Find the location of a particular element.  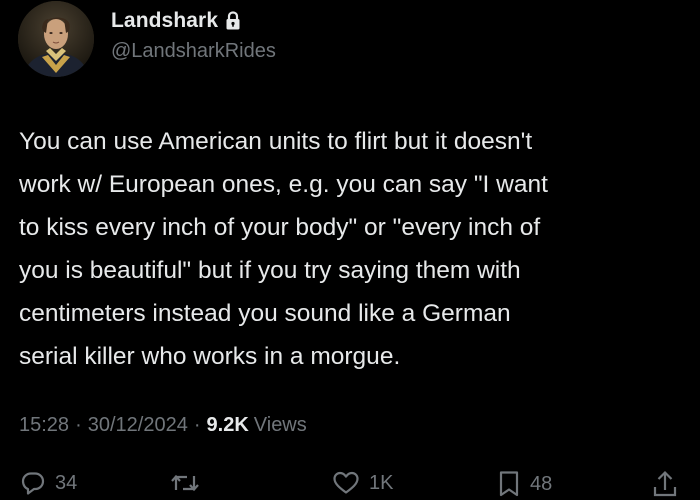

tweet-time: 15:28 is located at coordinates (44, 425).